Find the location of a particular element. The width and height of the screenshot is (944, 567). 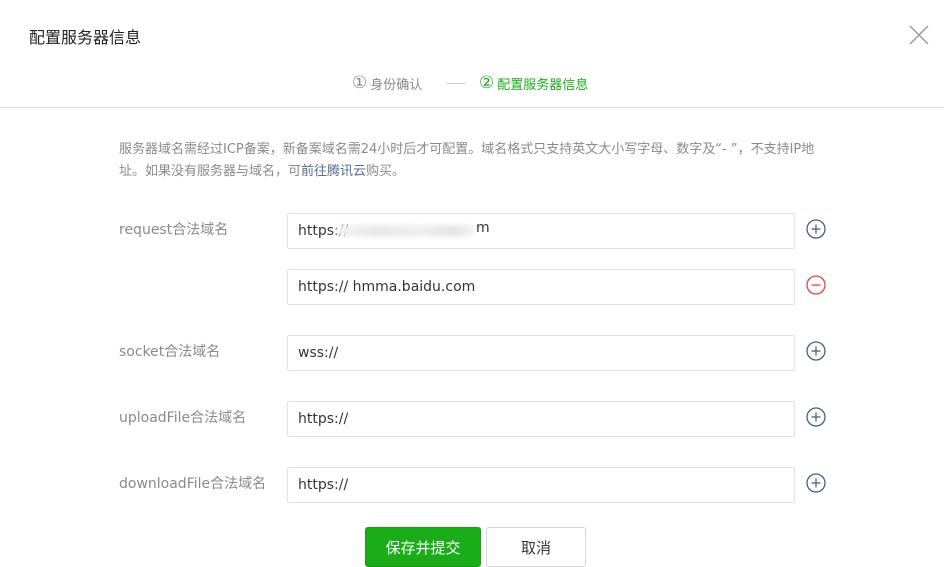

socket-domain-input: wss:// is located at coordinates (541, 353).